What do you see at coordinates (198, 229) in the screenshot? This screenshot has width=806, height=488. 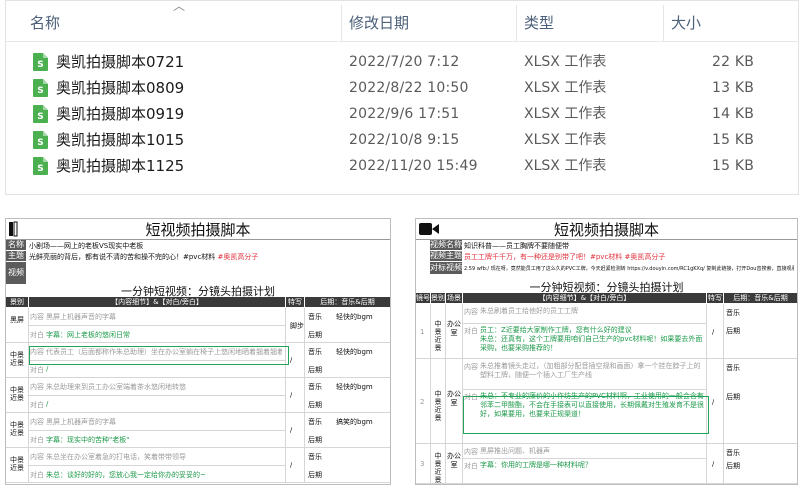 I see `document-title: 短视频拍摄脚本` at bounding box center [198, 229].